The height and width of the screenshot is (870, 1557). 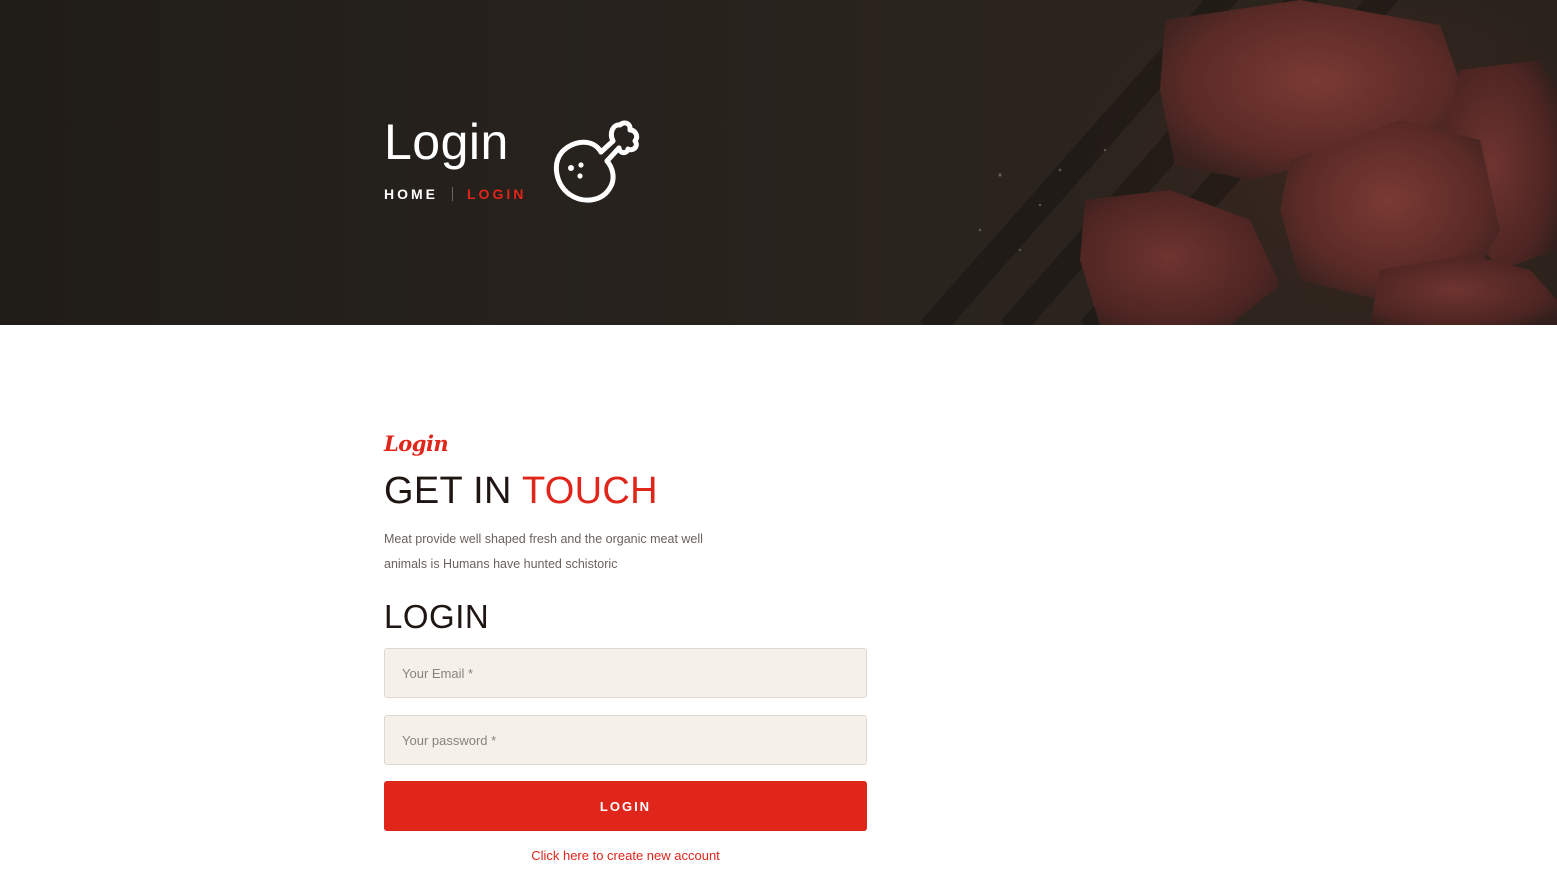 I want to click on email-field, so click(x=625, y=673).